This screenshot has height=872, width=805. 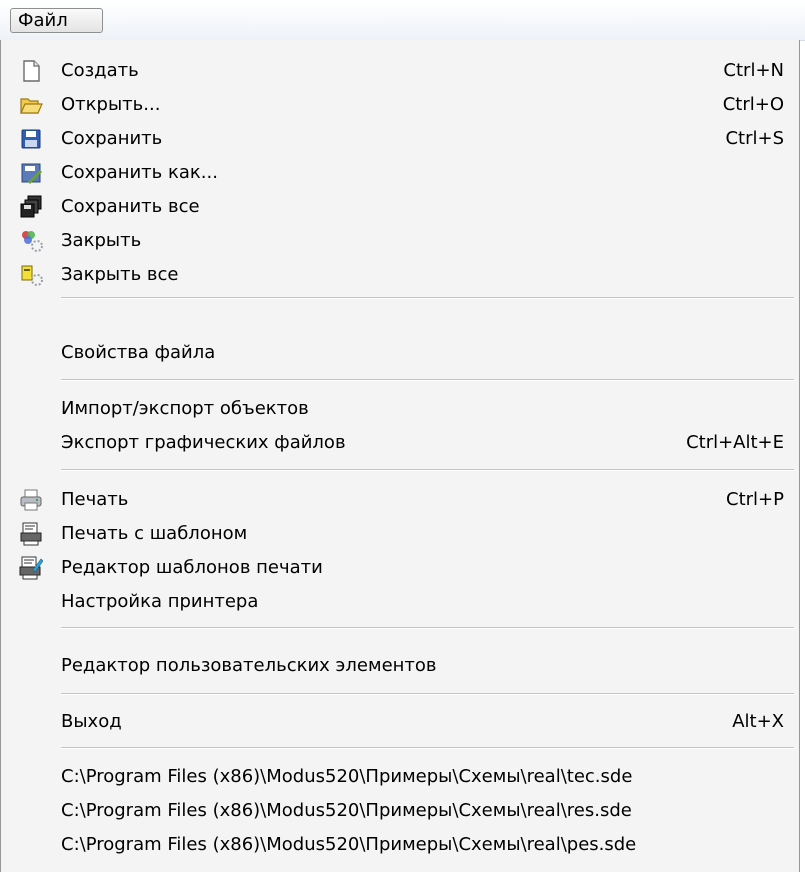 I want to click on menu-item-label: Создать, so click(x=100, y=70).